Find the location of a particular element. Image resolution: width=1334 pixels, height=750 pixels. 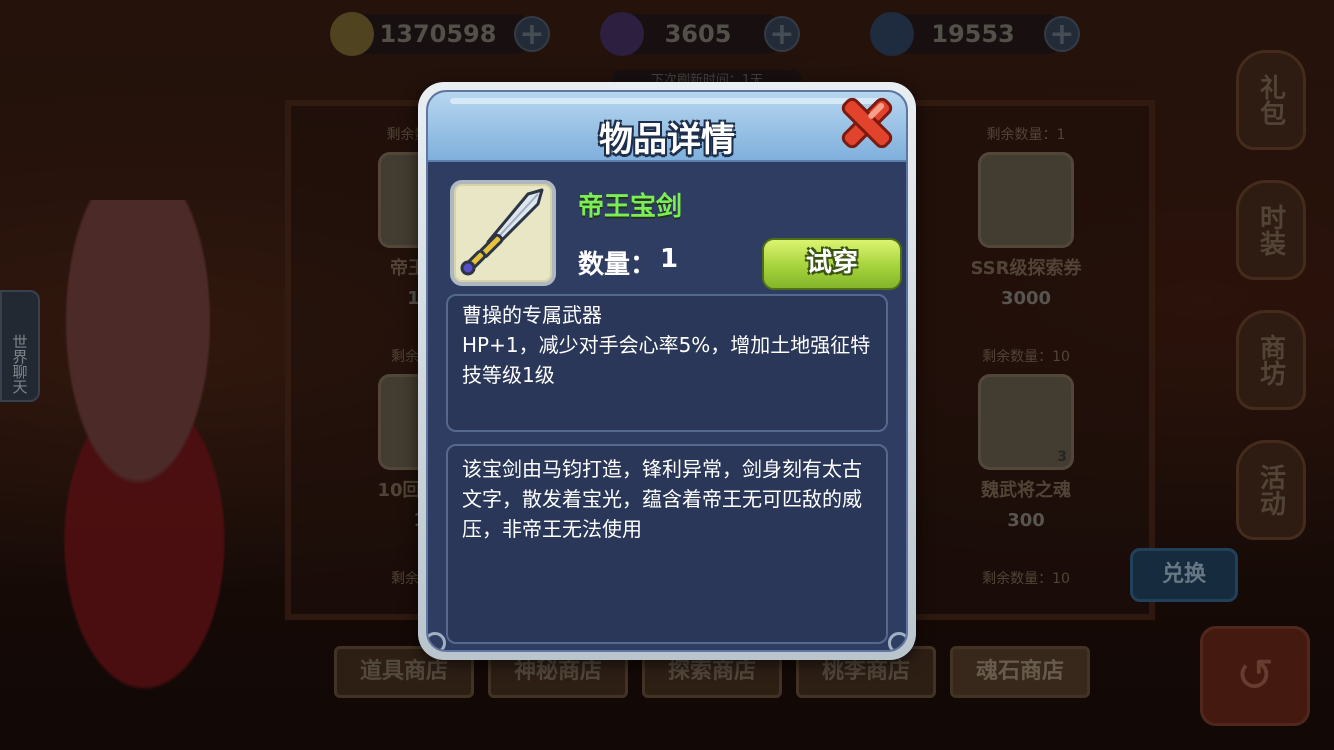

item-effects-box: 曹操的专属武器 HP+1，减少对手会心率5%，增加土地强征特技等级1级 is located at coordinates (667, 363).